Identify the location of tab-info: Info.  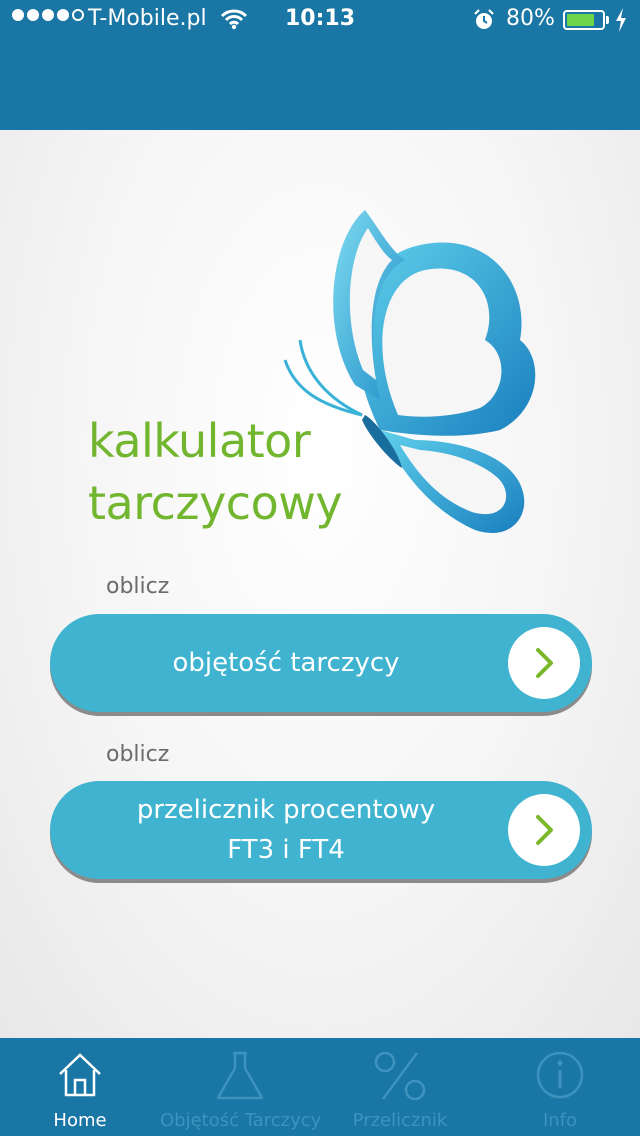
(560, 1087).